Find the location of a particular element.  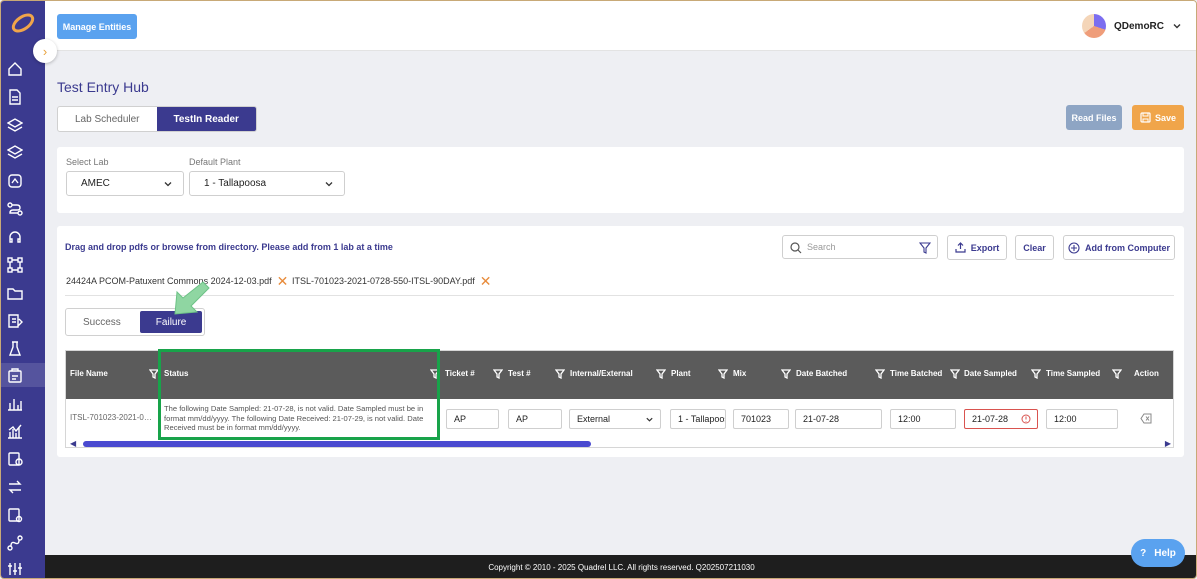

document-icon is located at coordinates (15, 97).